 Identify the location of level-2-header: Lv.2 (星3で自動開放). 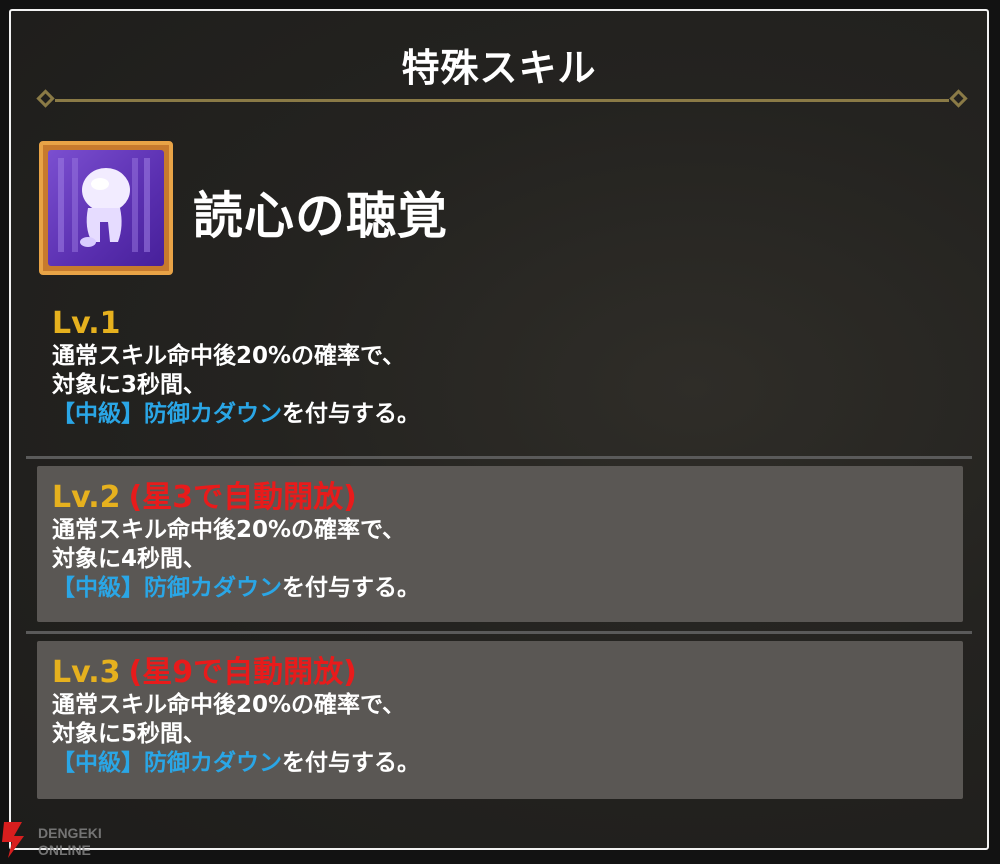
(236, 498).